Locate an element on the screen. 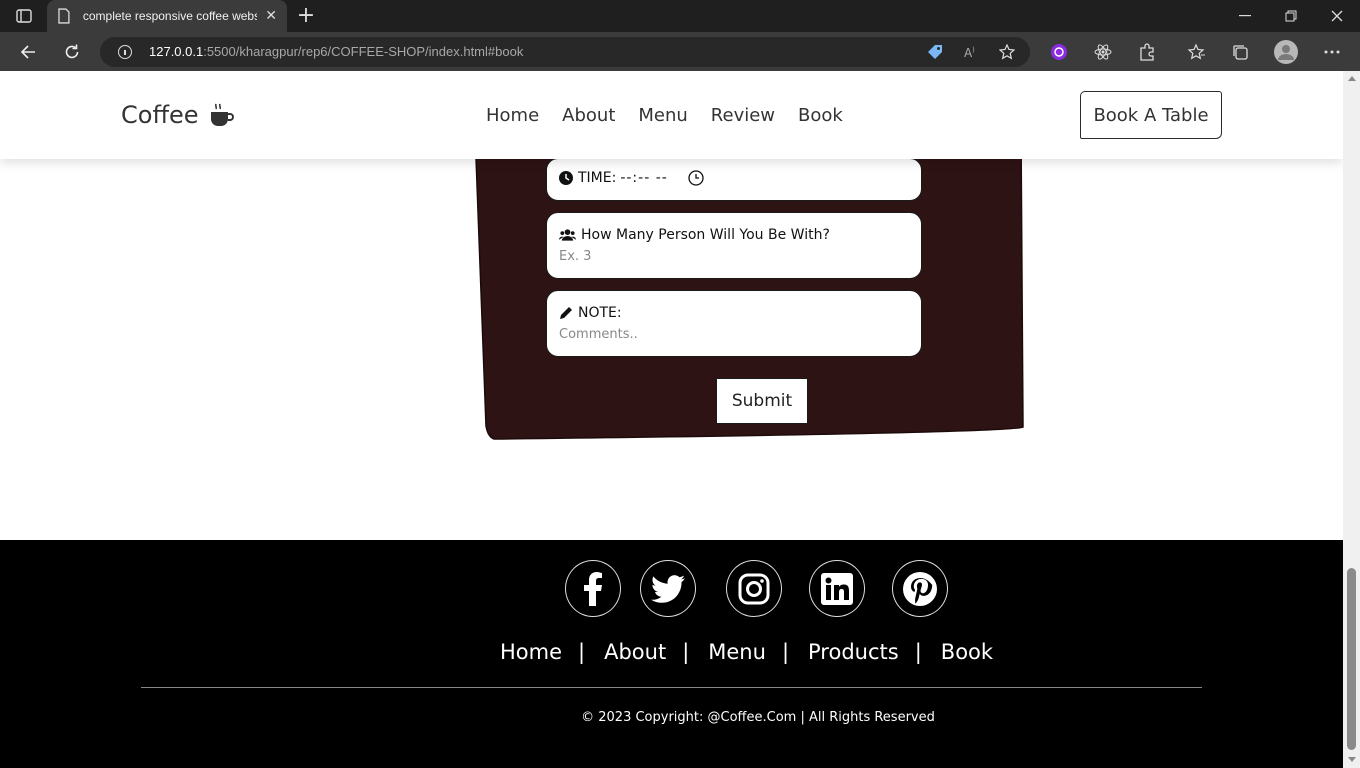  facebook-icon is located at coordinates (593, 588).